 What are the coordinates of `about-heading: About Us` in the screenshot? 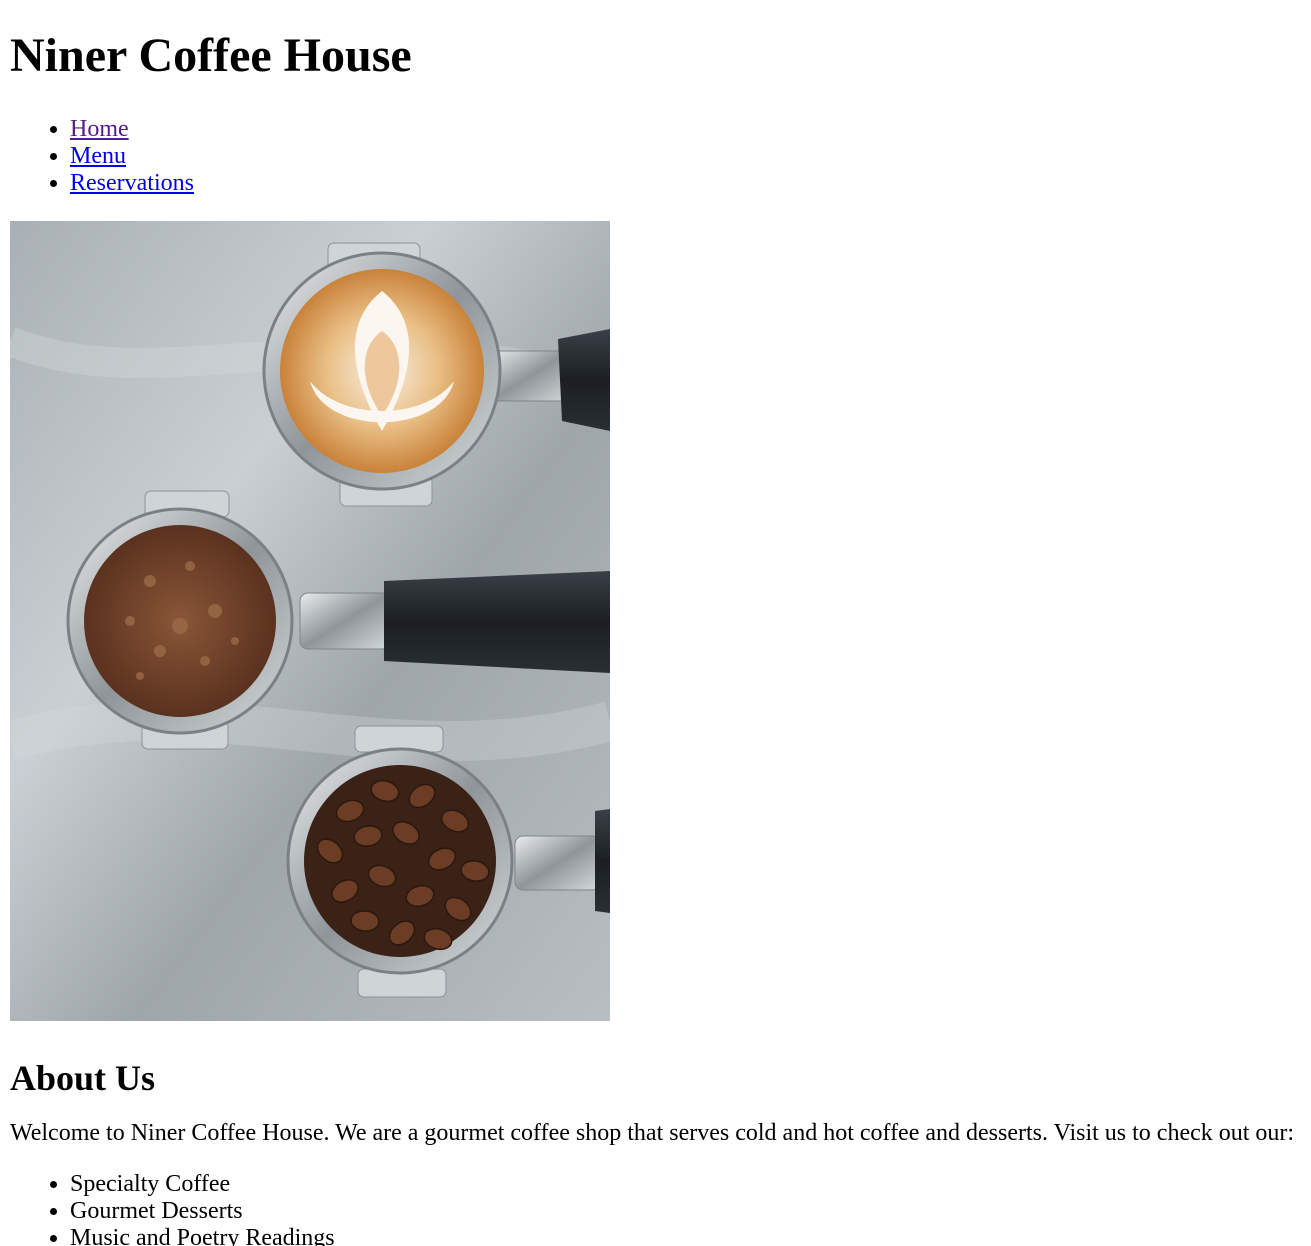 It's located at (83, 1078).